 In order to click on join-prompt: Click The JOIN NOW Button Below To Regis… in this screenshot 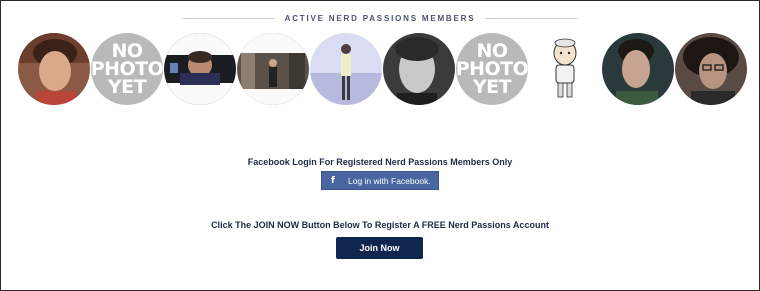, I will do `click(380, 225)`.